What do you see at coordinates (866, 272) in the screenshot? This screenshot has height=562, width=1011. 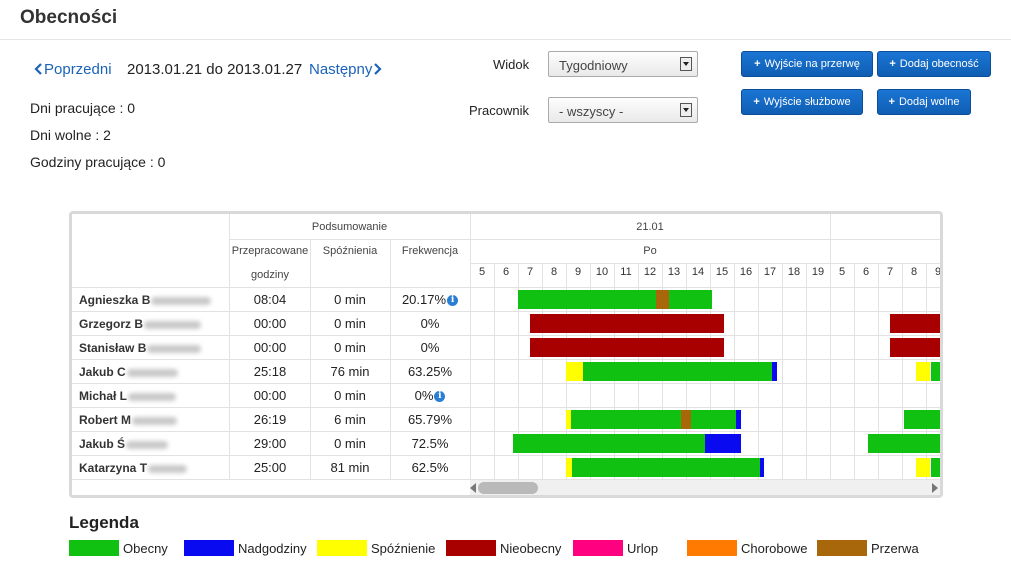 I see `hour-label: 6` at bounding box center [866, 272].